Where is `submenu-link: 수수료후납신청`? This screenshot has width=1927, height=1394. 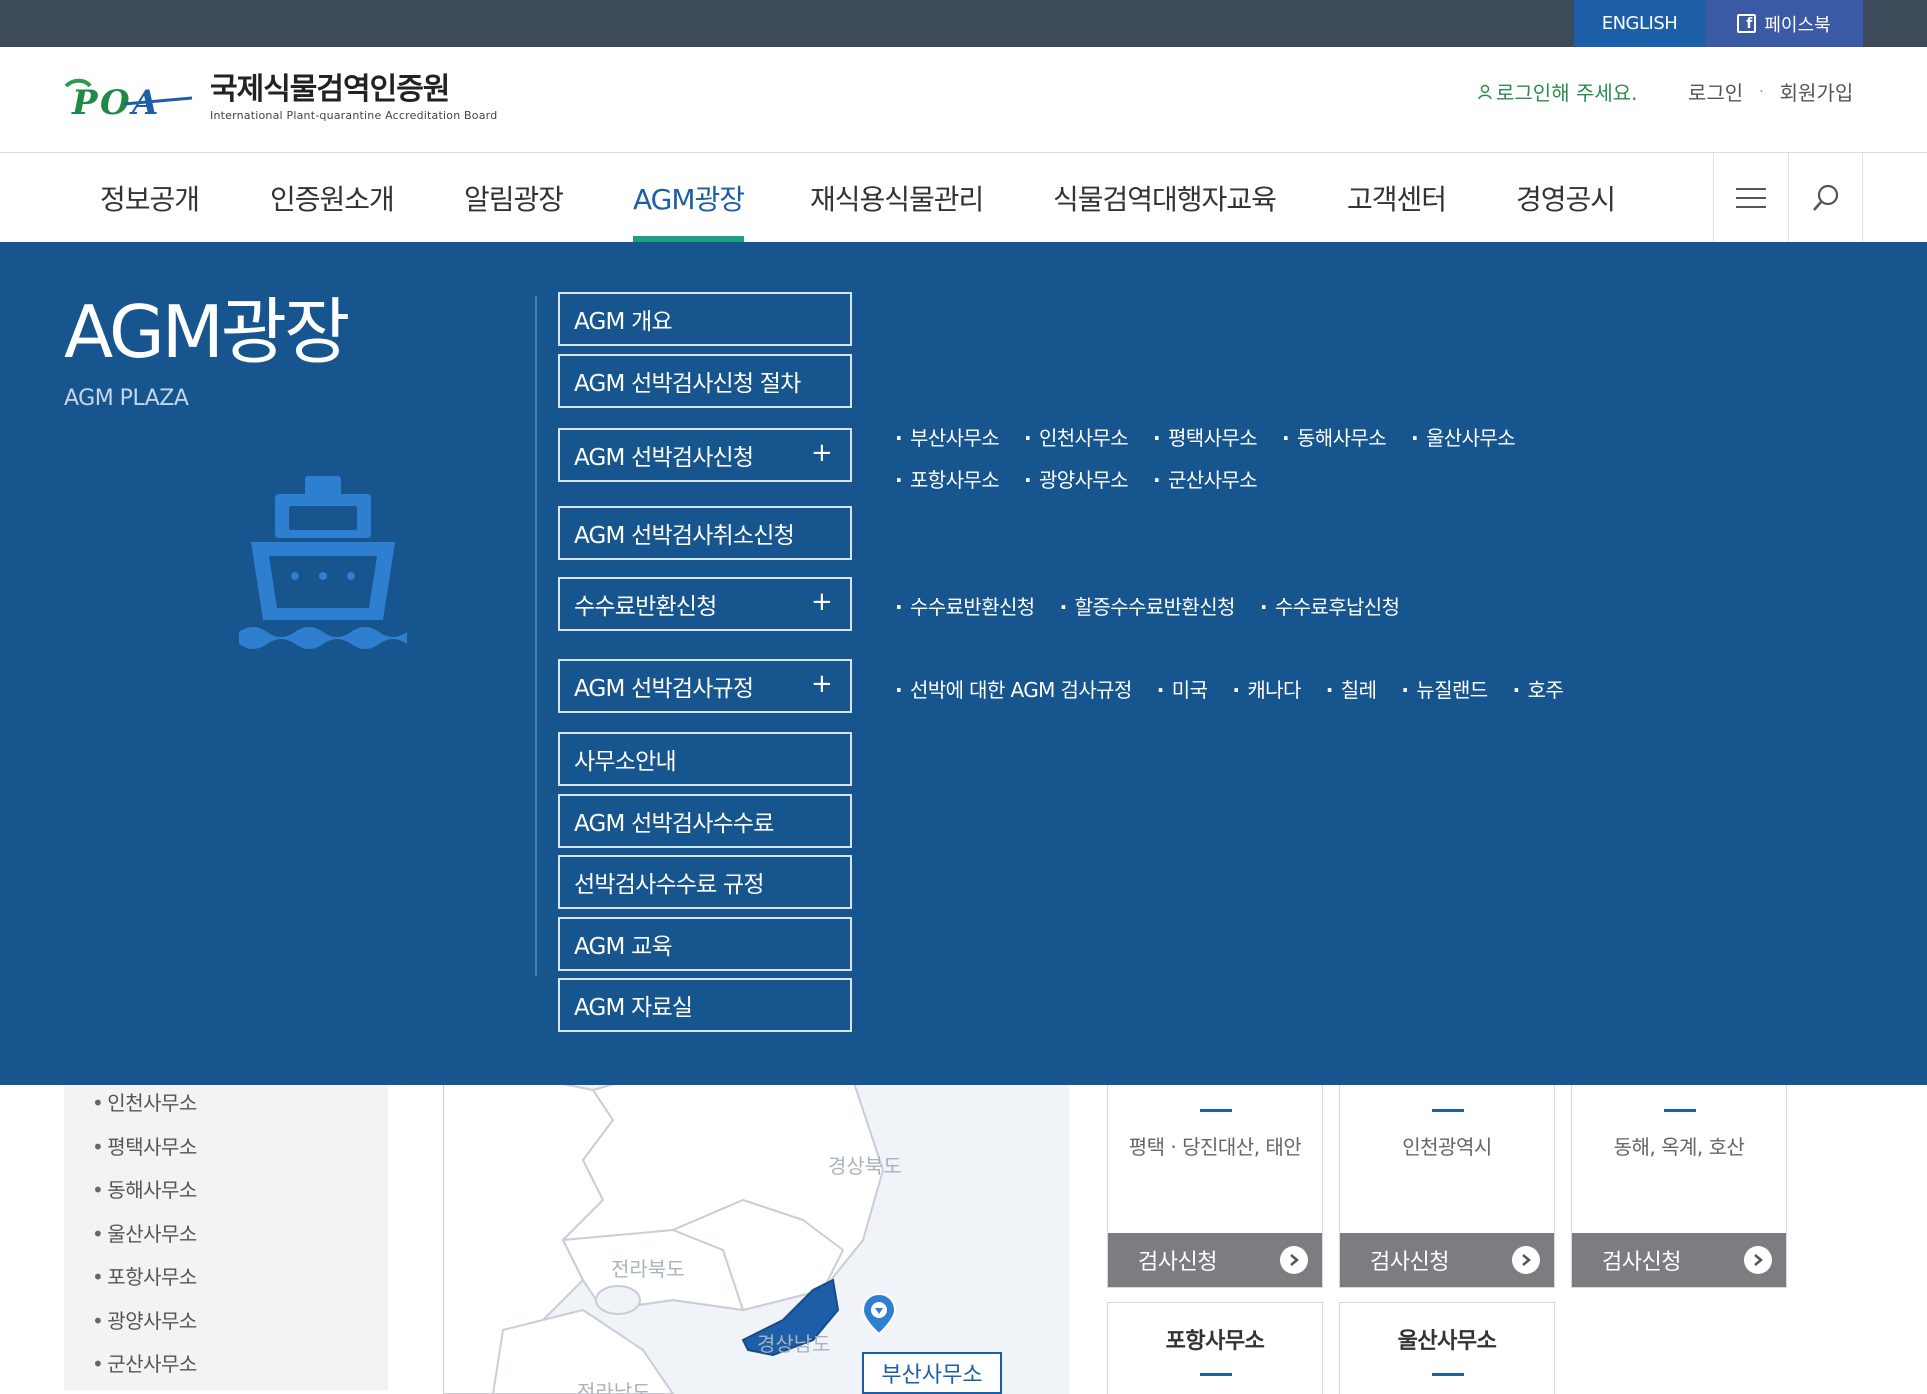 submenu-link: 수수료후납신청 is located at coordinates (1330, 605).